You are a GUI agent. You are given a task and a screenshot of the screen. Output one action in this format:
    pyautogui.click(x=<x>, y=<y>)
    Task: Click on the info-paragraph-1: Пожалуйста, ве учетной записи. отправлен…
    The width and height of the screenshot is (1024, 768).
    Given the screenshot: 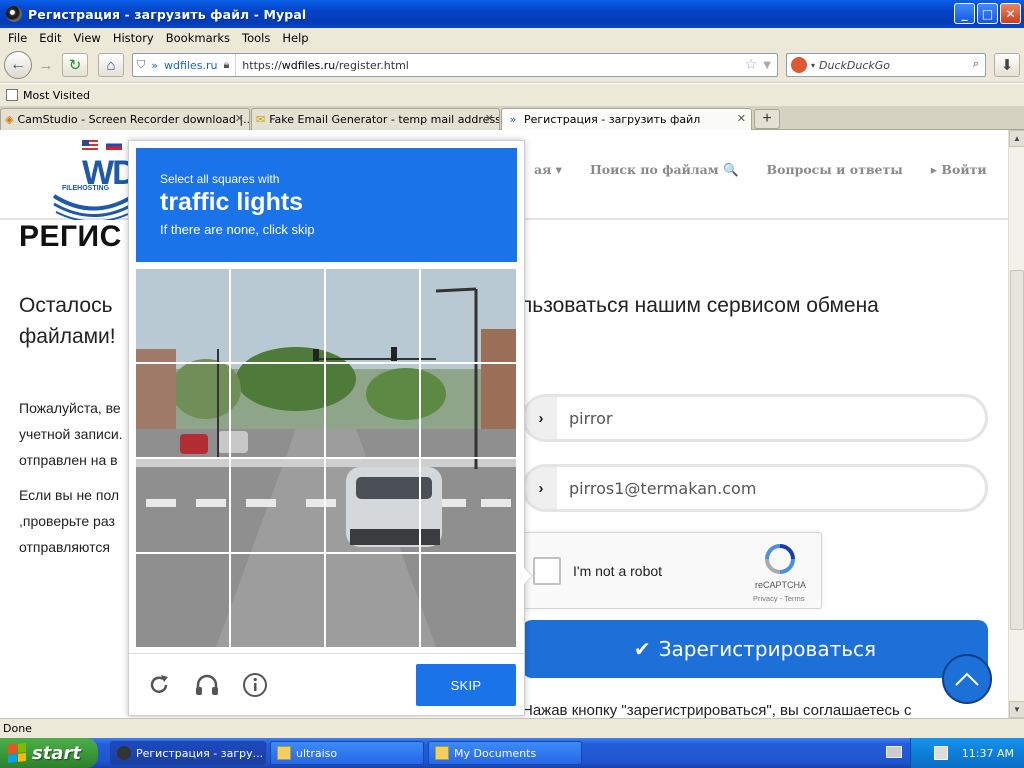 What is the action you would take?
    pyautogui.click(x=79, y=434)
    